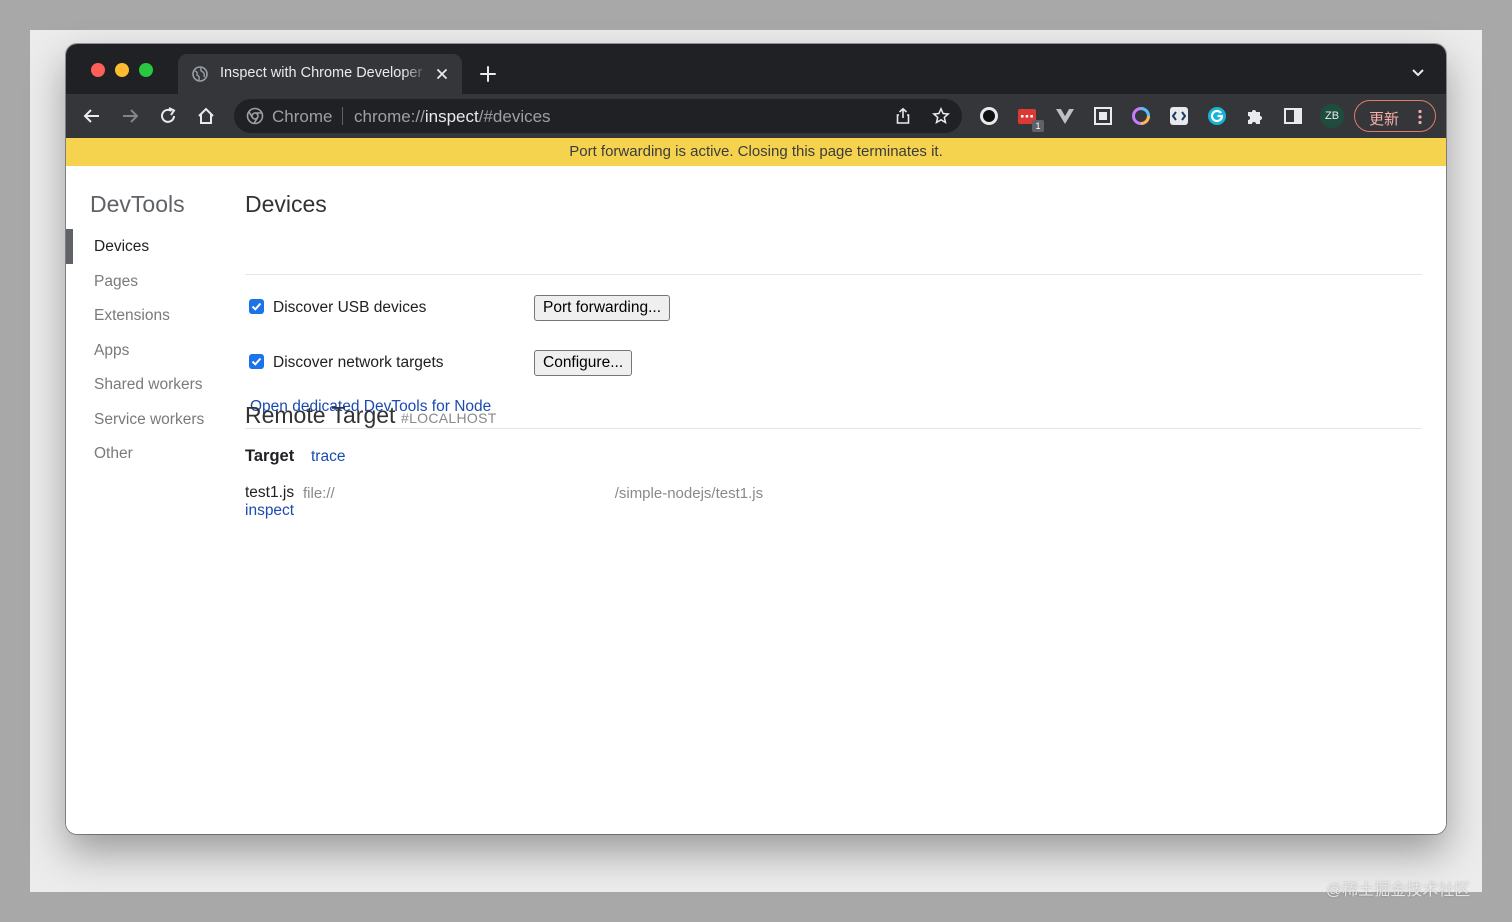  Describe the element at coordinates (69, 246) in the screenshot. I see `sidebar-active-indicator` at that location.